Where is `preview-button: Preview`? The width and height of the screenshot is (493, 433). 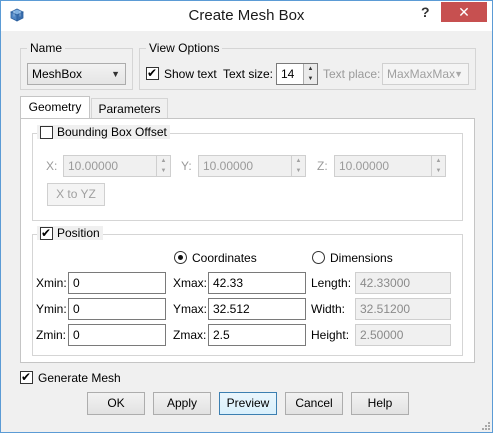
preview-button: Preview is located at coordinates (248, 403).